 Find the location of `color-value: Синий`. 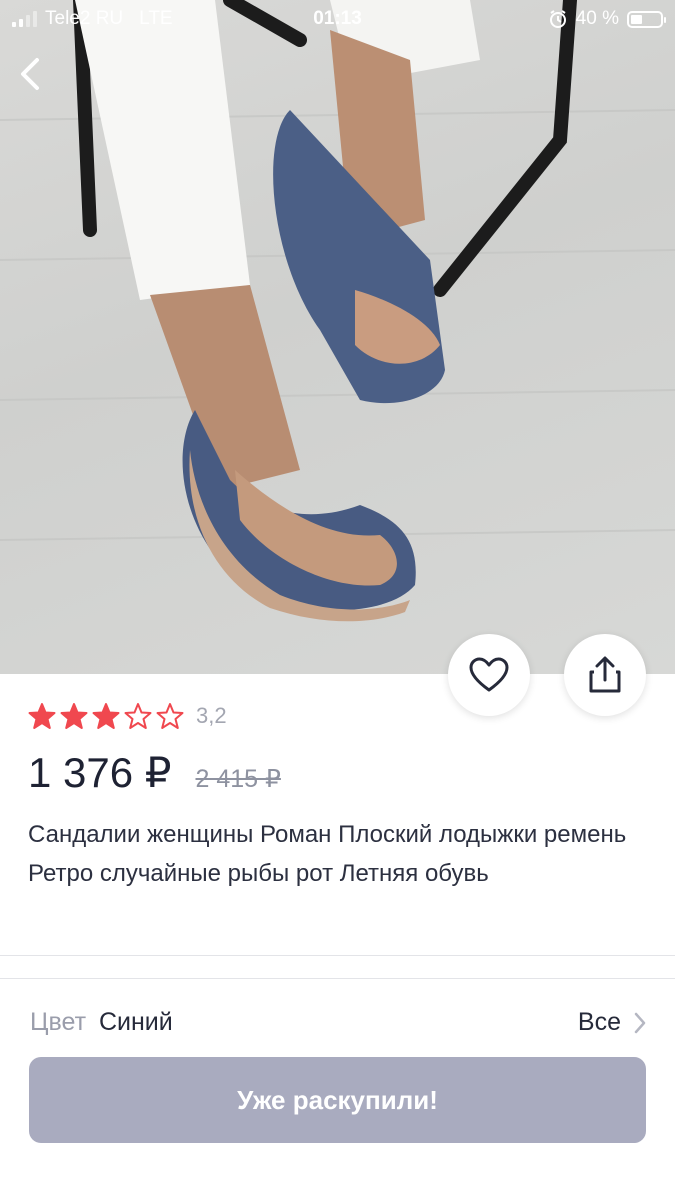

color-value: Синий is located at coordinates (135, 1022).